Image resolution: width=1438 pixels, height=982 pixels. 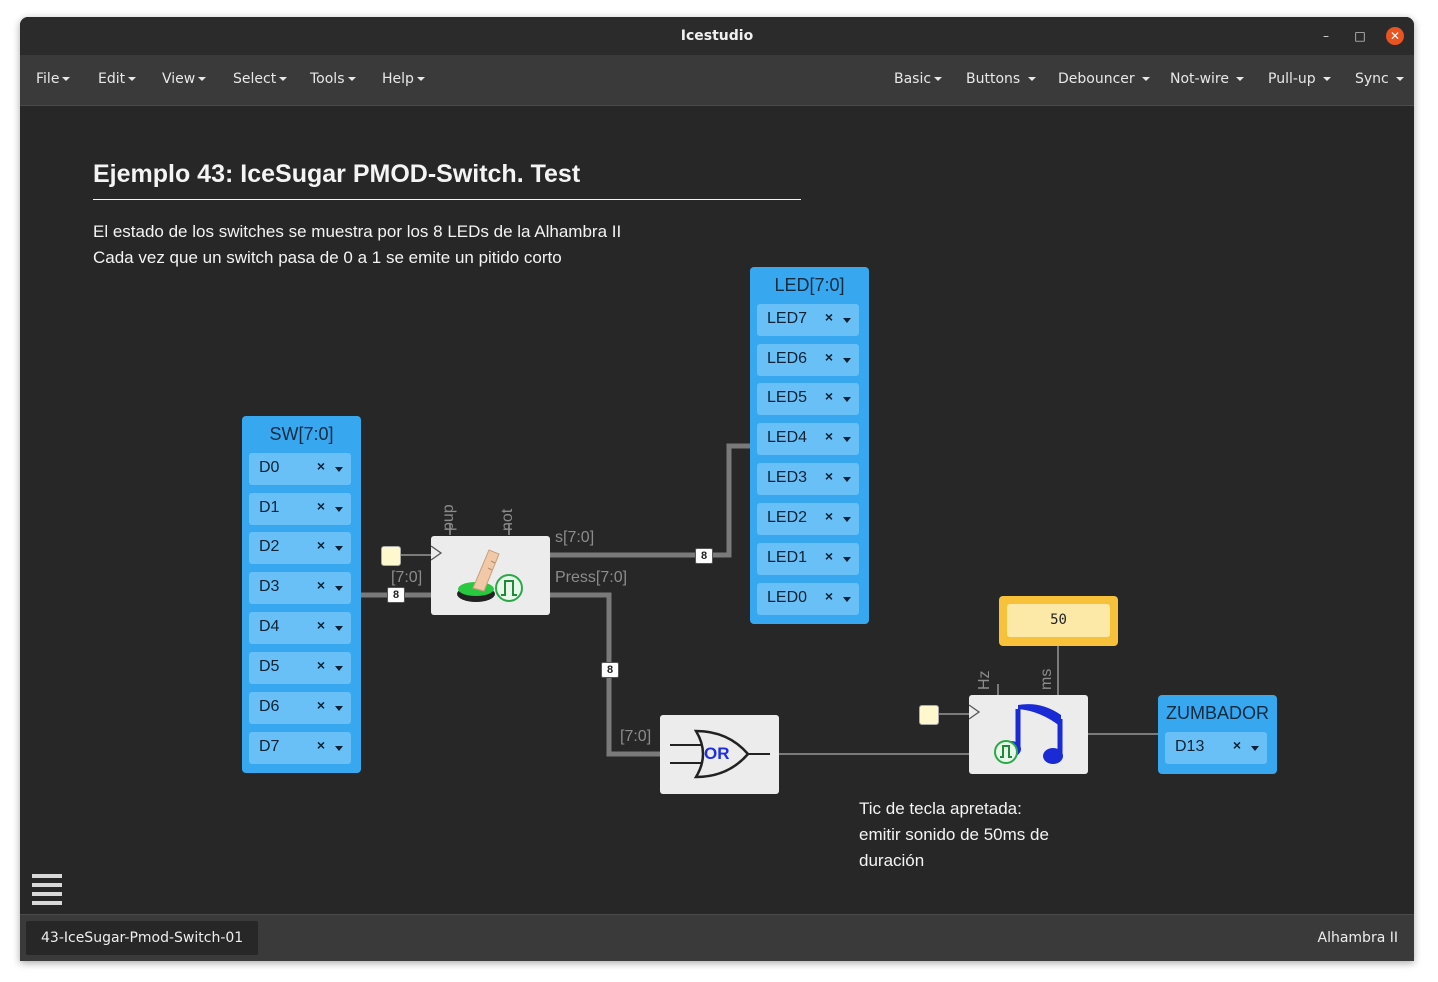 I want to click on clock-input-sound, so click(x=929, y=715).